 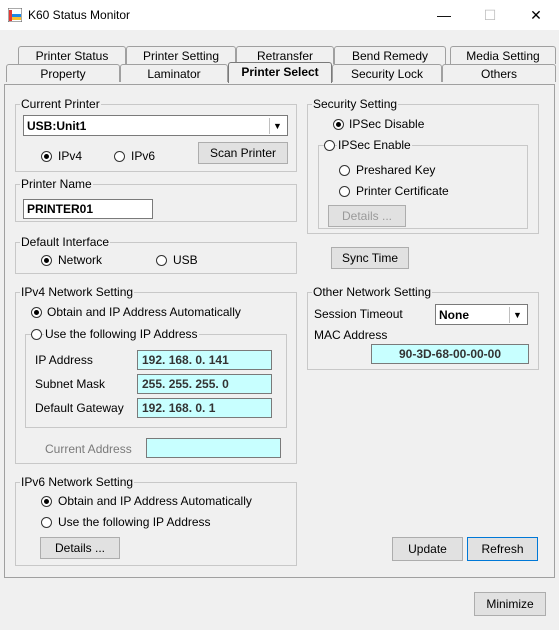 What do you see at coordinates (119, 156) in the screenshot?
I see `ipv6-radio` at bounding box center [119, 156].